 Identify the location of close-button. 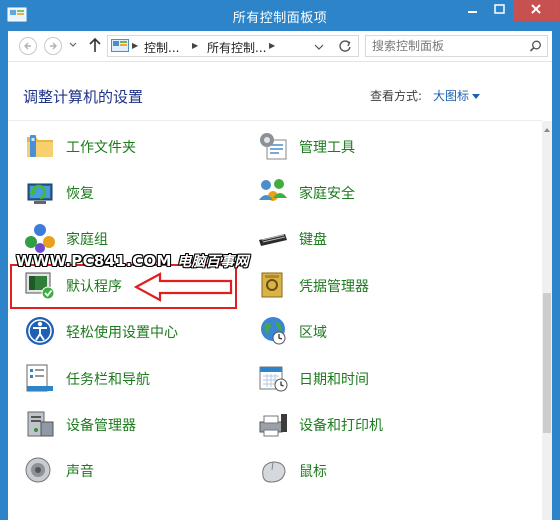
(536, 10).